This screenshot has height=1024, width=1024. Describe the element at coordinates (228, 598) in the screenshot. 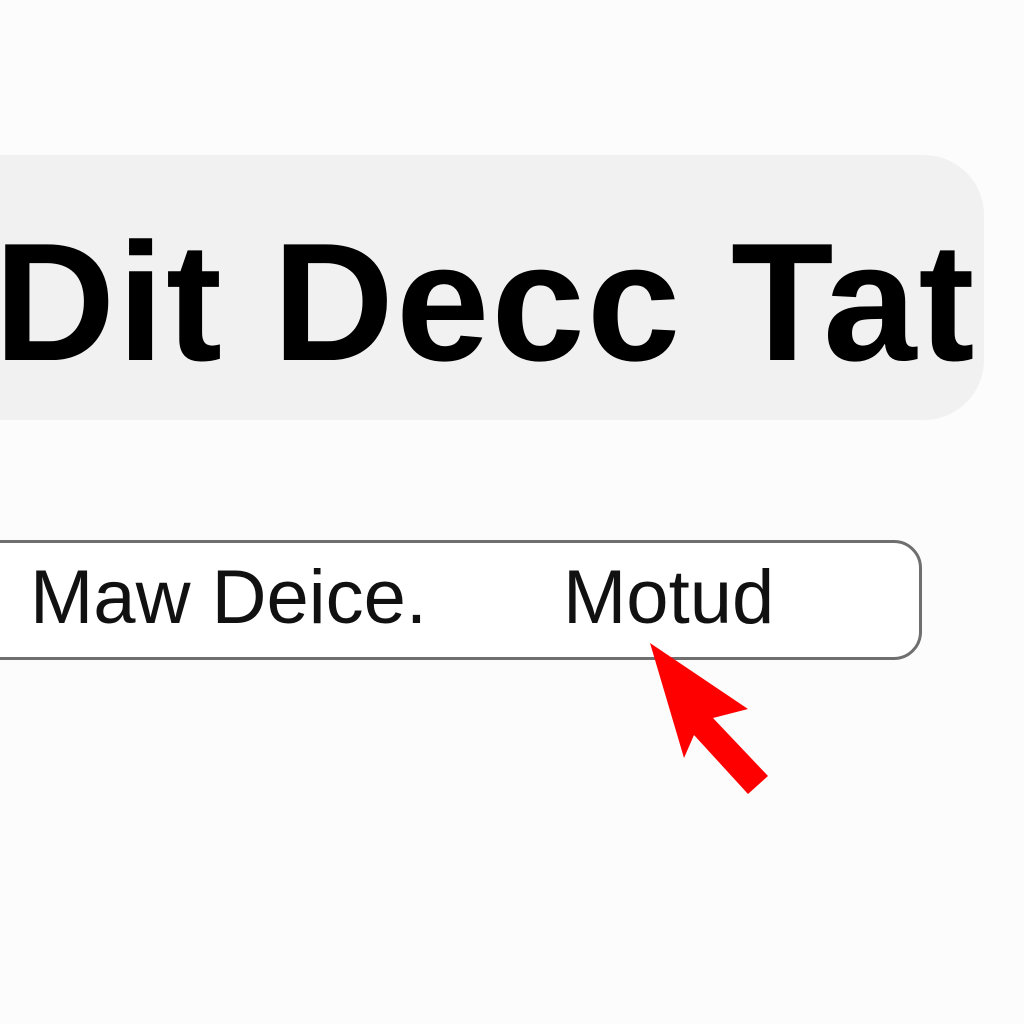

I see `option-maw-deice: Maw Deice.` at that location.